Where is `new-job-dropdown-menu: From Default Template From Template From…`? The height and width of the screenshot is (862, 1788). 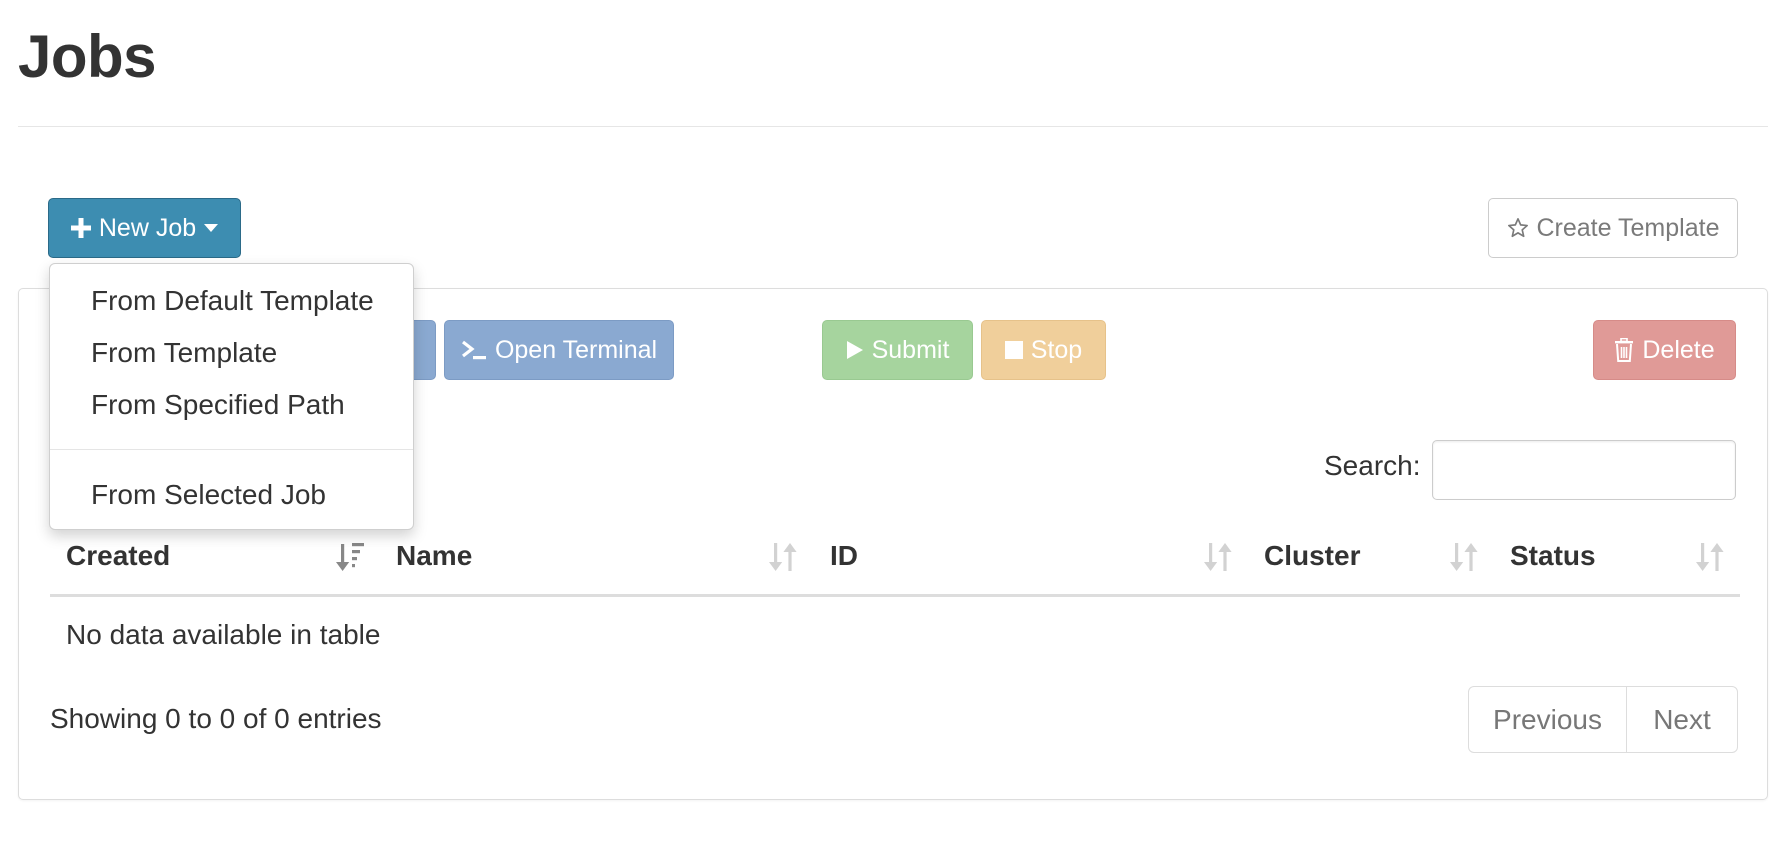 new-job-dropdown-menu: From Default Template From Template From… is located at coordinates (231, 396).